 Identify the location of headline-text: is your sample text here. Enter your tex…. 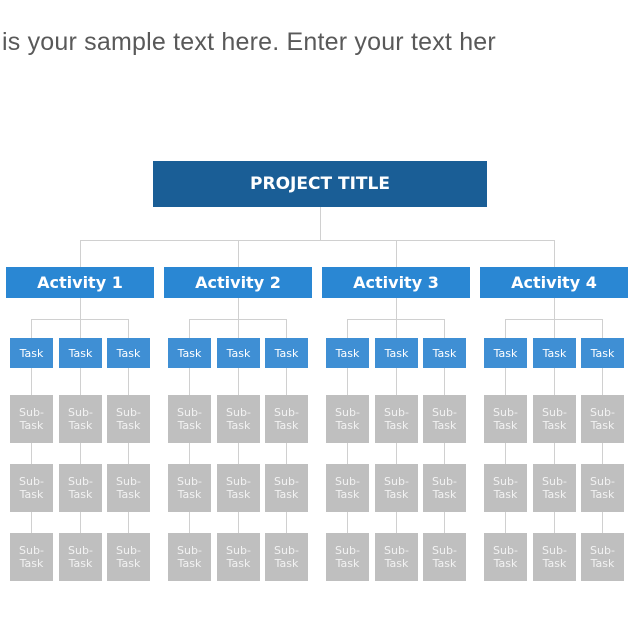
(249, 42).